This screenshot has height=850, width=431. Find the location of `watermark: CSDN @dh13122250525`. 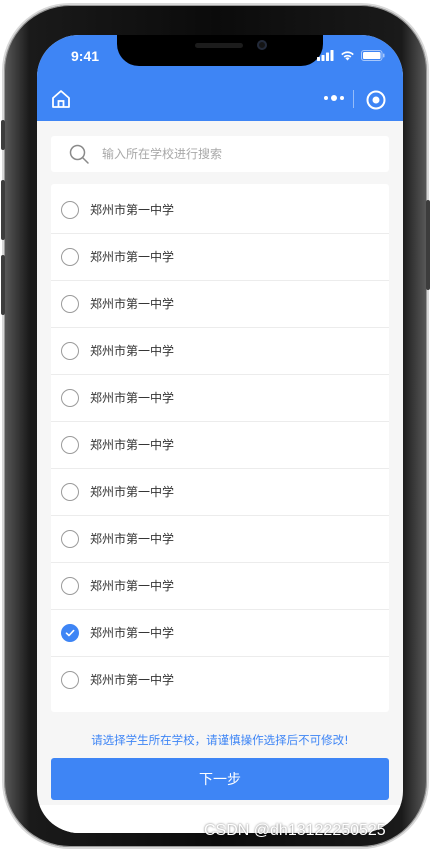

watermark: CSDN @dh13122250525 is located at coordinates (295, 830).